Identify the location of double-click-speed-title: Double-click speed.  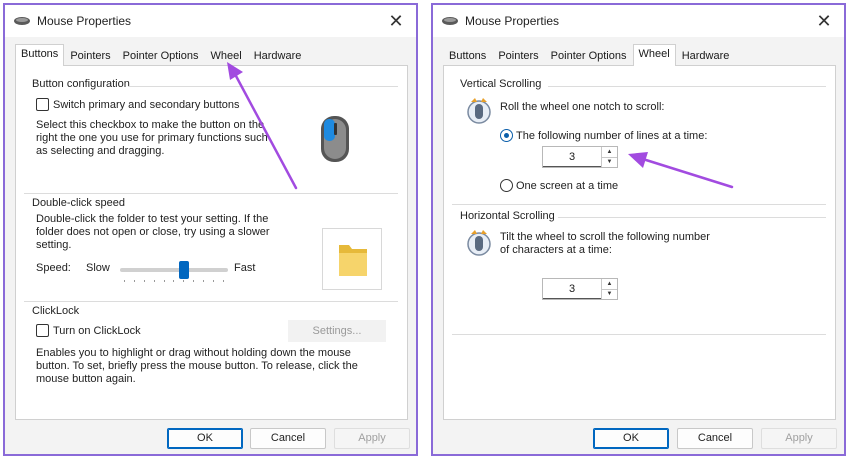
(78, 203).